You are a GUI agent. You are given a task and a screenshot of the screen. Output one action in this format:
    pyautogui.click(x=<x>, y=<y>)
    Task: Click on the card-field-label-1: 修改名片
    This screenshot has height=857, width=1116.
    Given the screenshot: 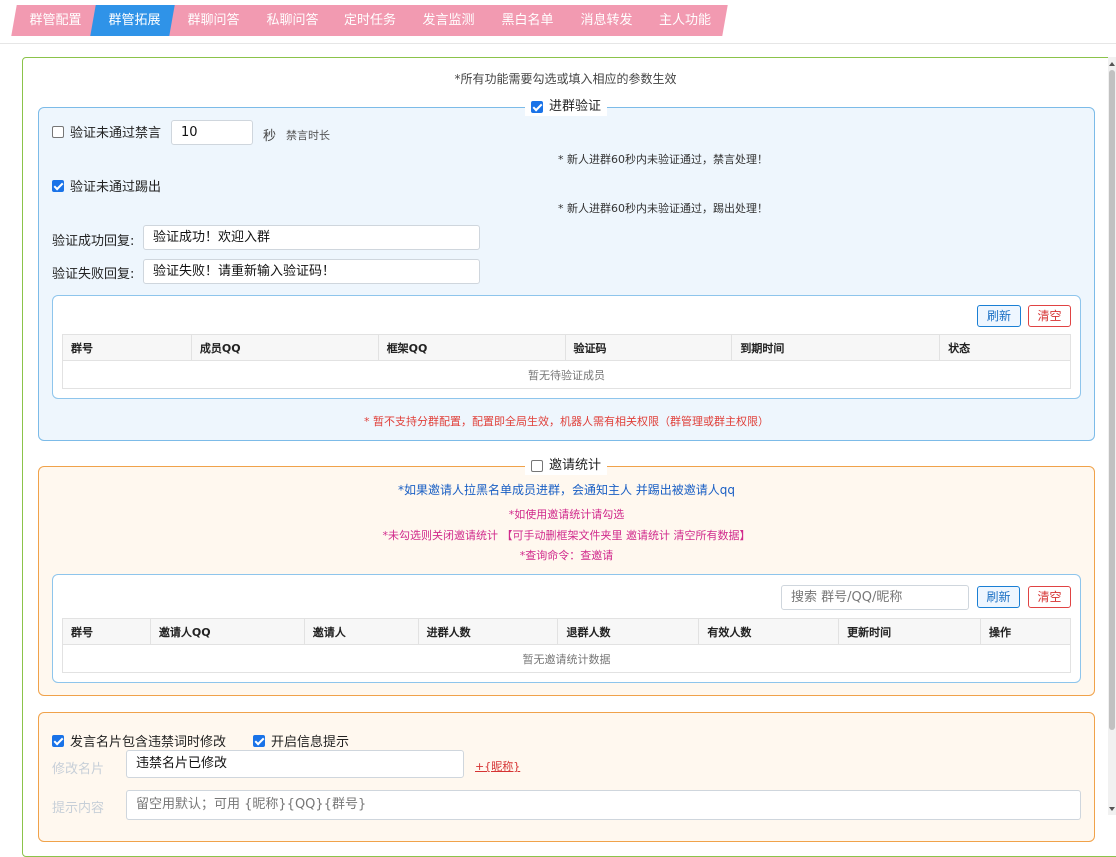 What is the action you would take?
    pyautogui.click(x=78, y=767)
    